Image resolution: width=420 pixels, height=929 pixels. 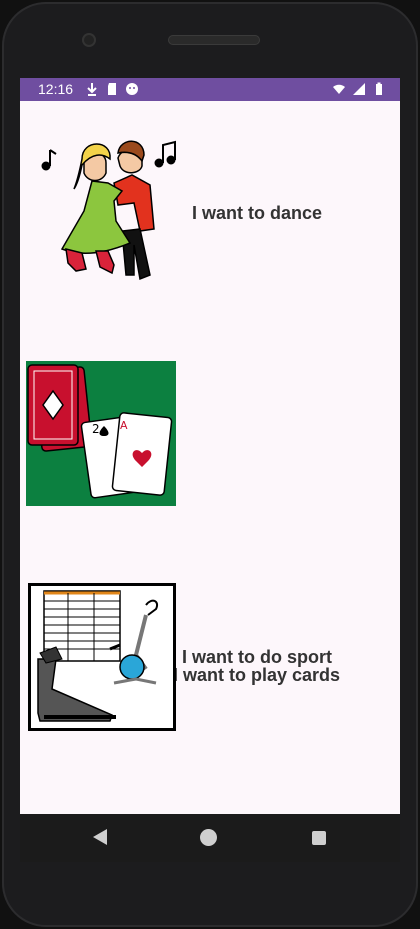 What do you see at coordinates (339, 89) in the screenshot?
I see `wifi-icon` at bounding box center [339, 89].